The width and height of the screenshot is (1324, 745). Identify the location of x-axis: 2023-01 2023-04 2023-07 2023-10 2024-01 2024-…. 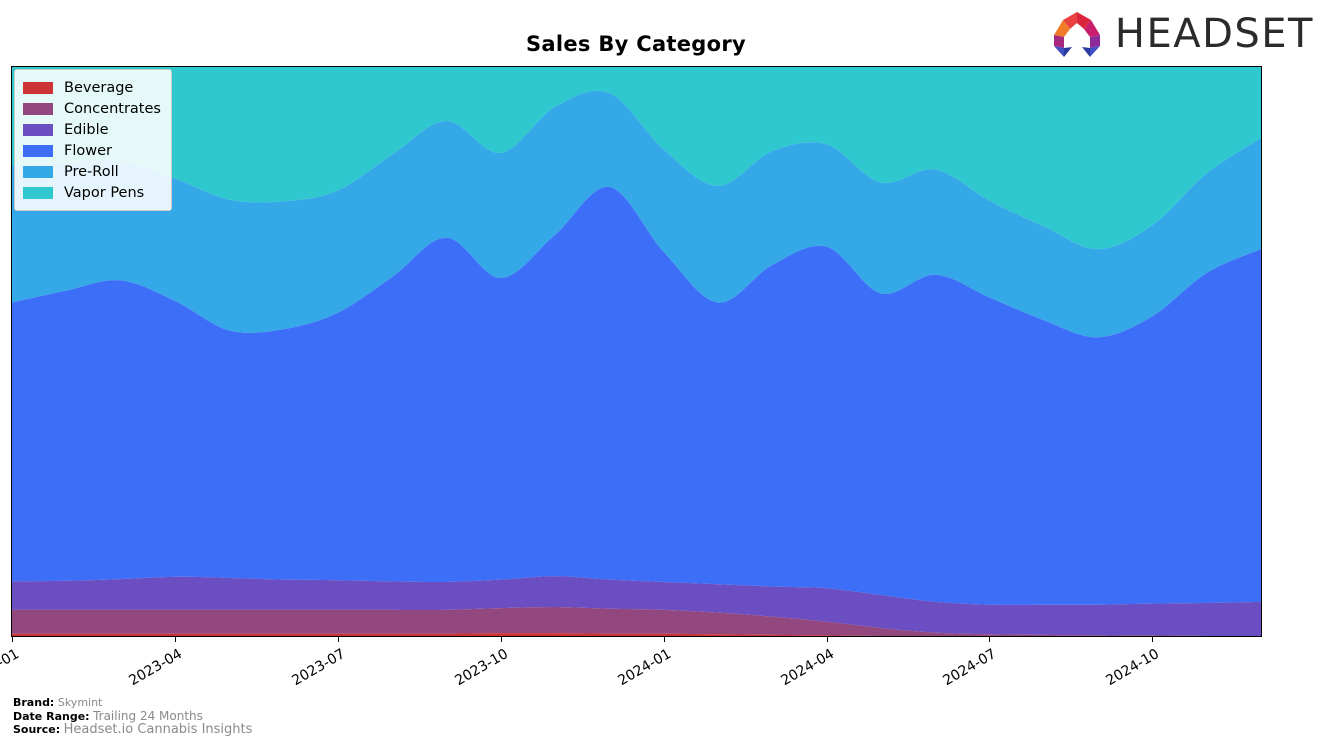
(631, 667).